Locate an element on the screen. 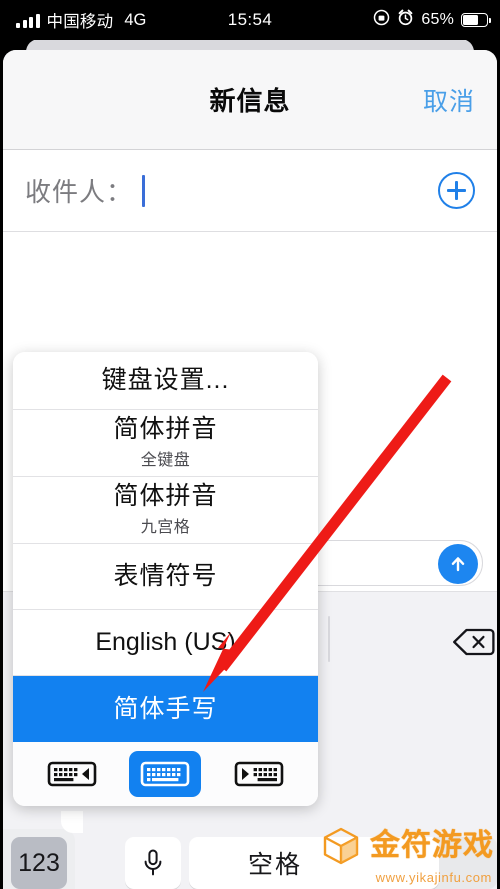  recipient-label: 收件人： is located at coordinates (79, 192).